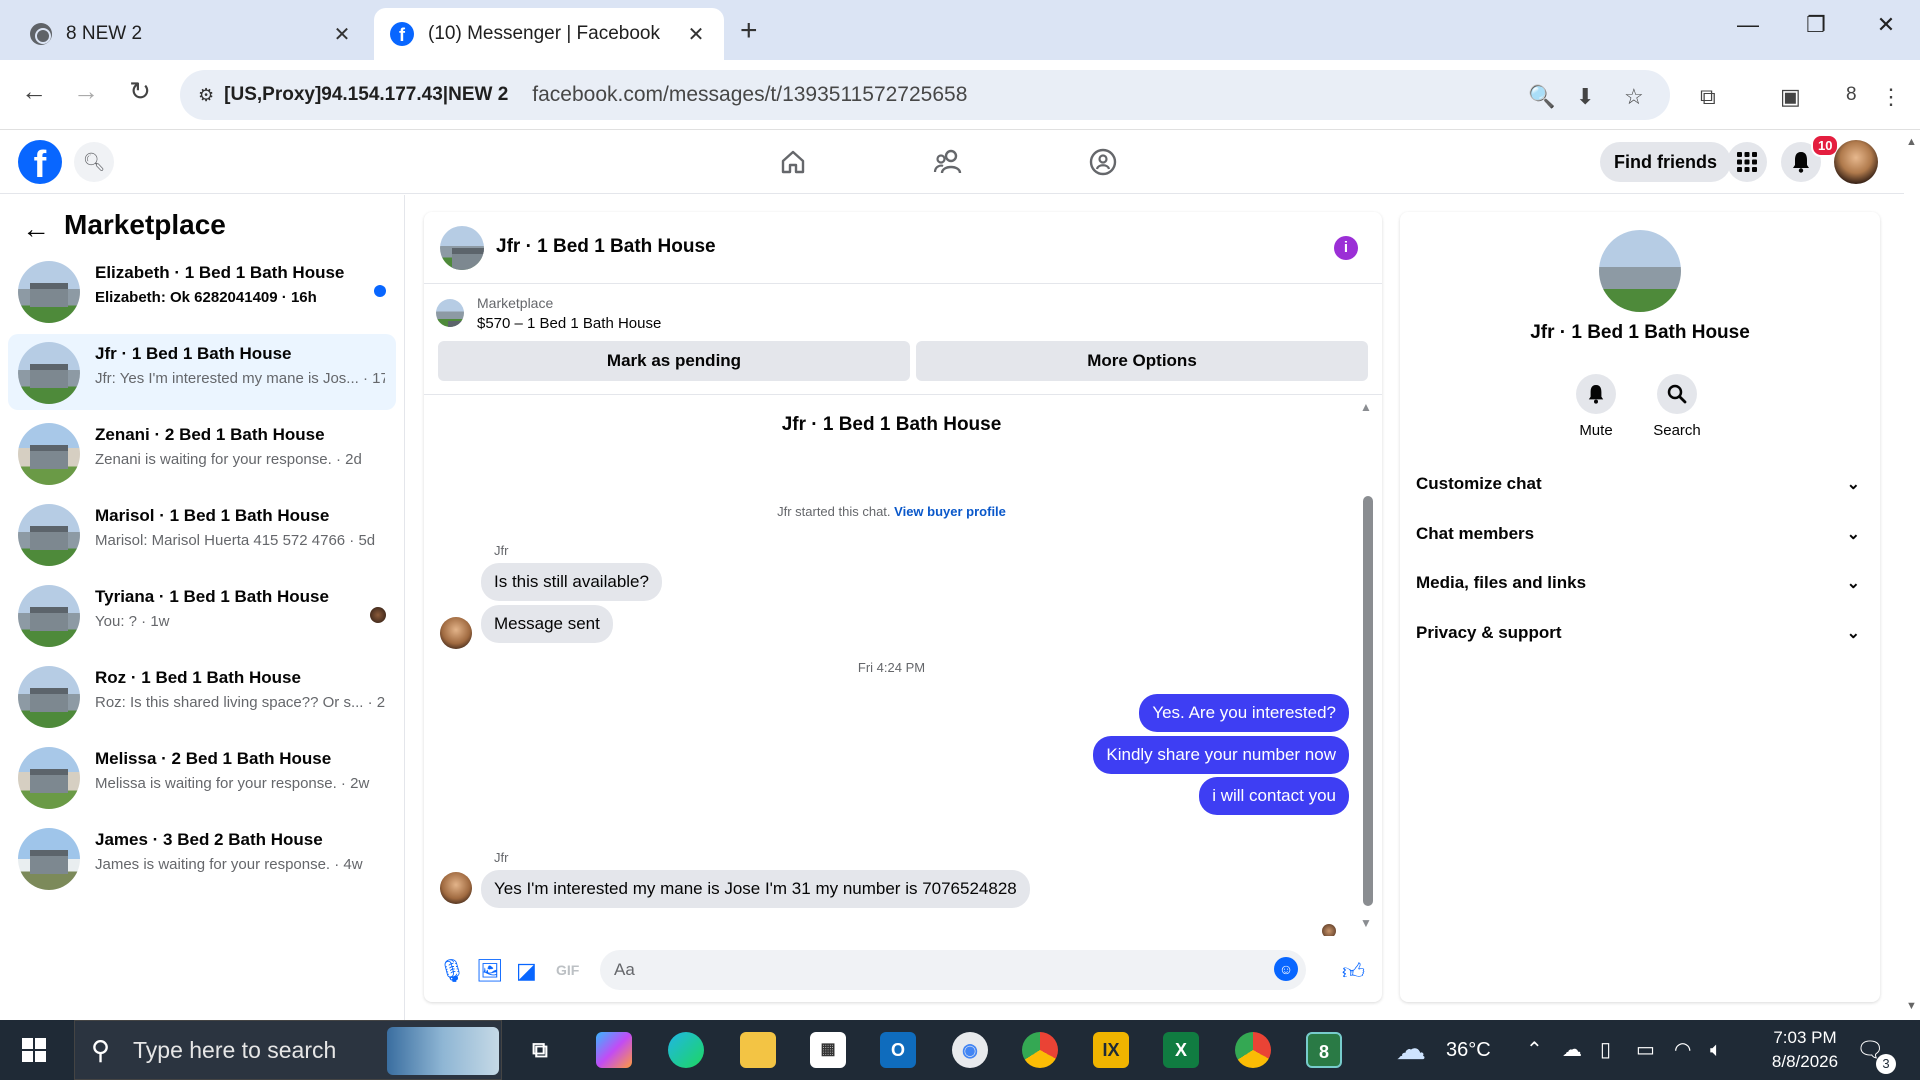  Describe the element at coordinates (686, 1050) in the screenshot. I see `edge-icon` at that location.